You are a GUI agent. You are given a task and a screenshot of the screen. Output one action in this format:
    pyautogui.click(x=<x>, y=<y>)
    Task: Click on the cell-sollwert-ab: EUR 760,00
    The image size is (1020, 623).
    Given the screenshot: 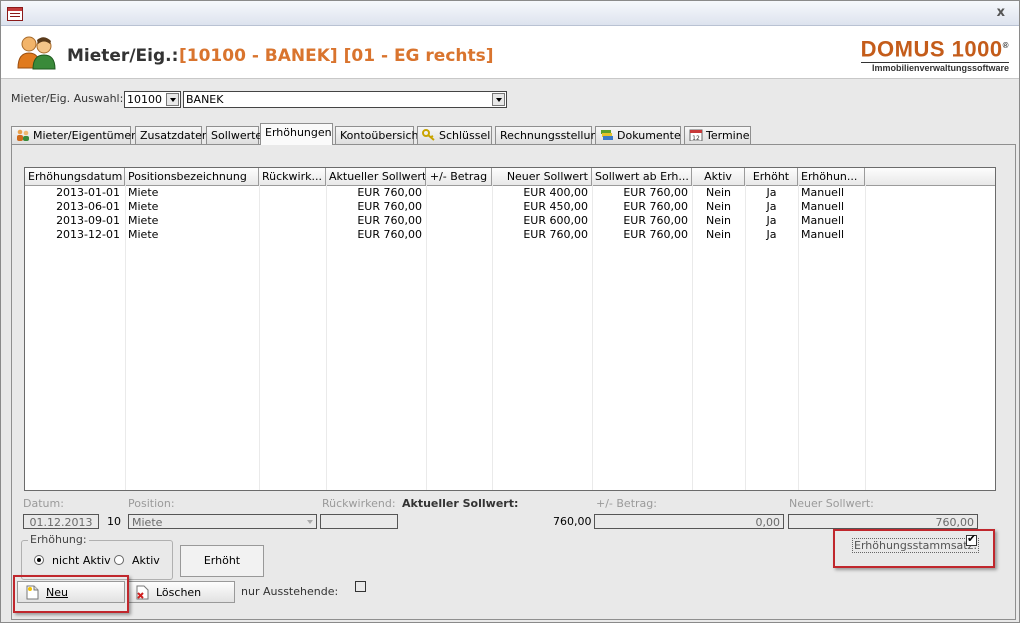 What is the action you would take?
    pyautogui.click(x=655, y=206)
    